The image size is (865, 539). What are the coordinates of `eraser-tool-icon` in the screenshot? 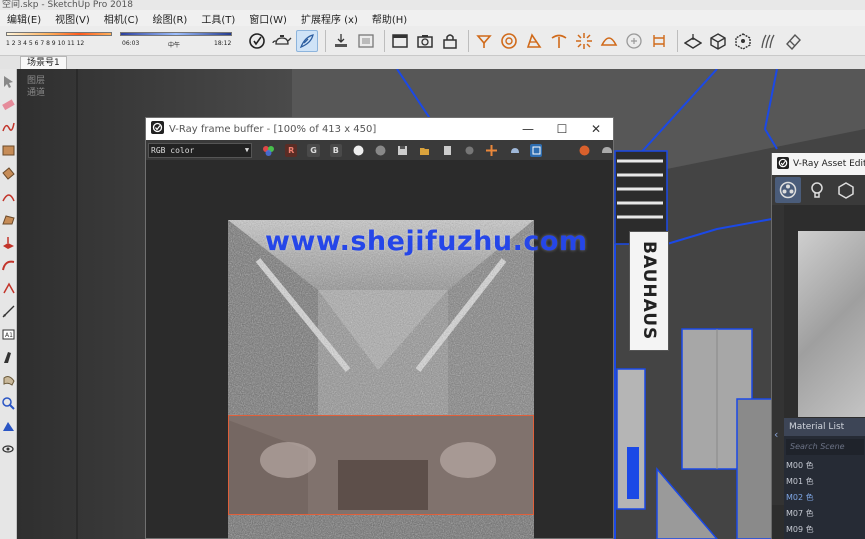 It's located at (8, 104).